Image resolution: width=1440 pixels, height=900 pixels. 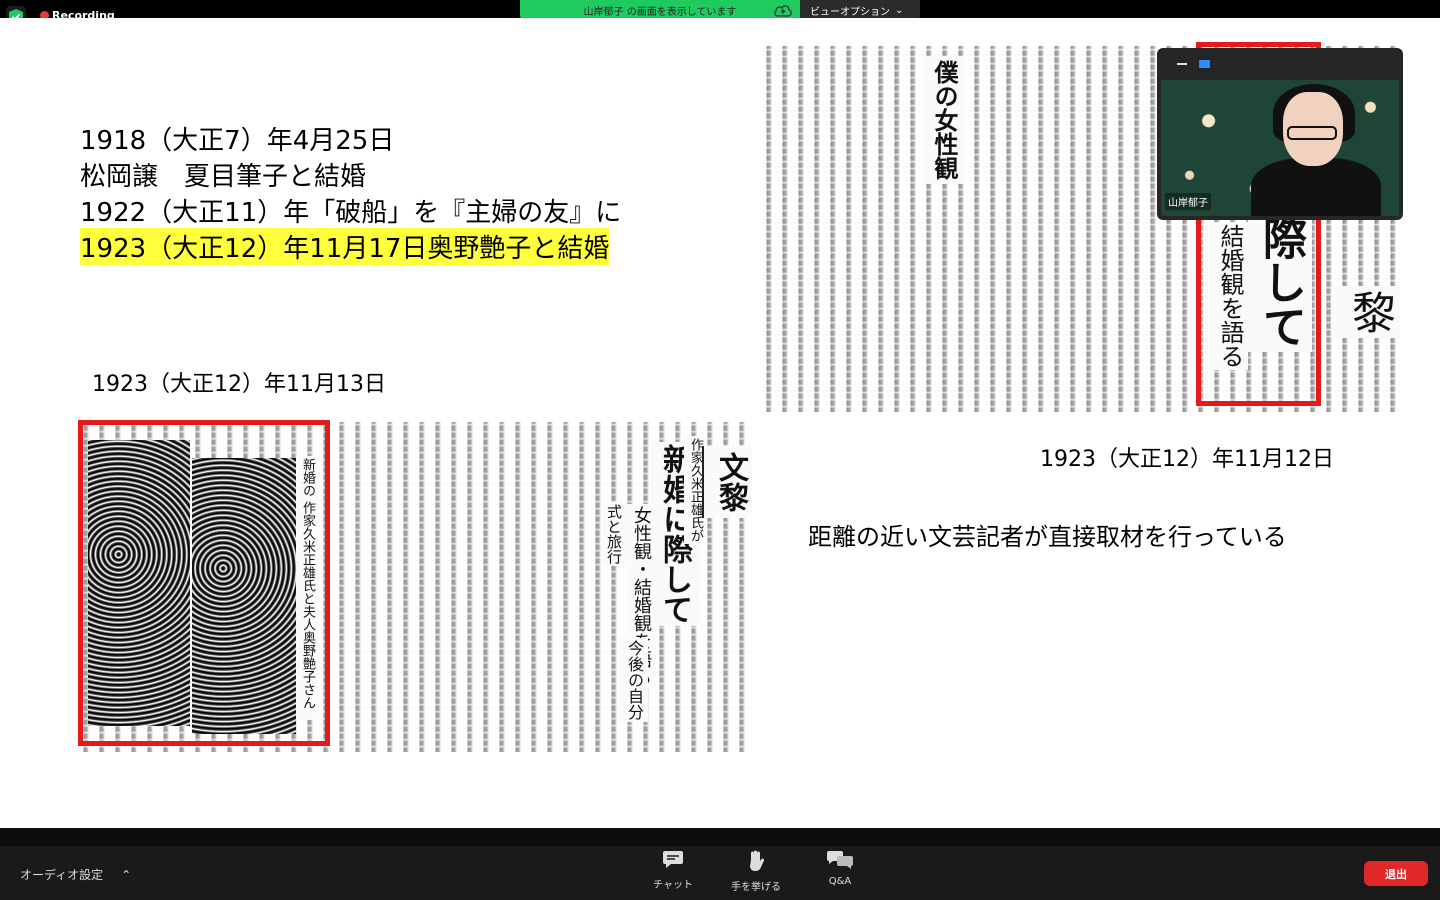 What do you see at coordinates (1312, 133) in the screenshot?
I see `glasses` at bounding box center [1312, 133].